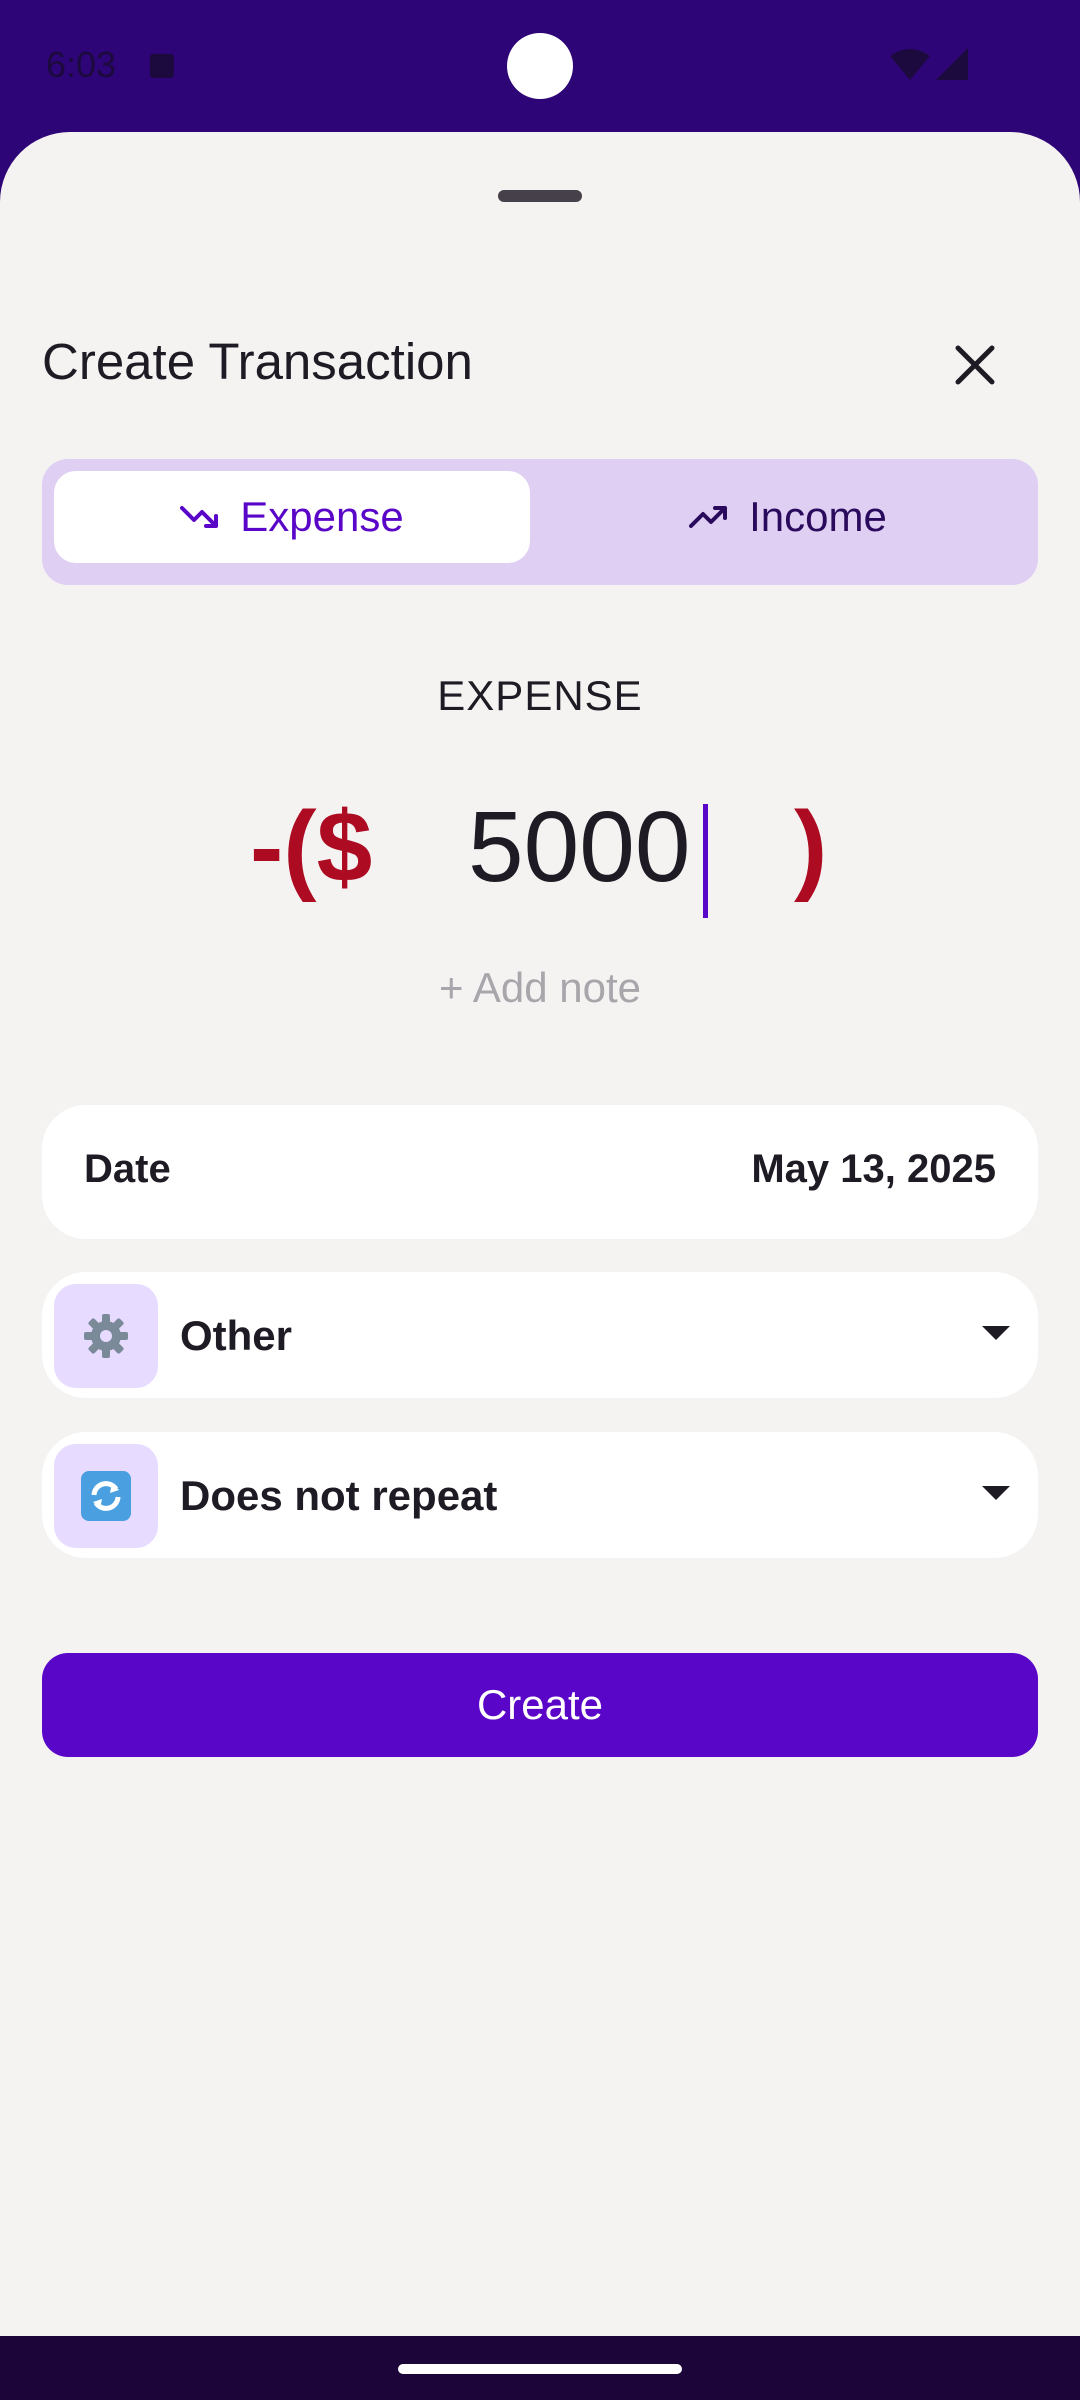  I want to click on repeat-label: Does not repeat, so click(339, 1495).